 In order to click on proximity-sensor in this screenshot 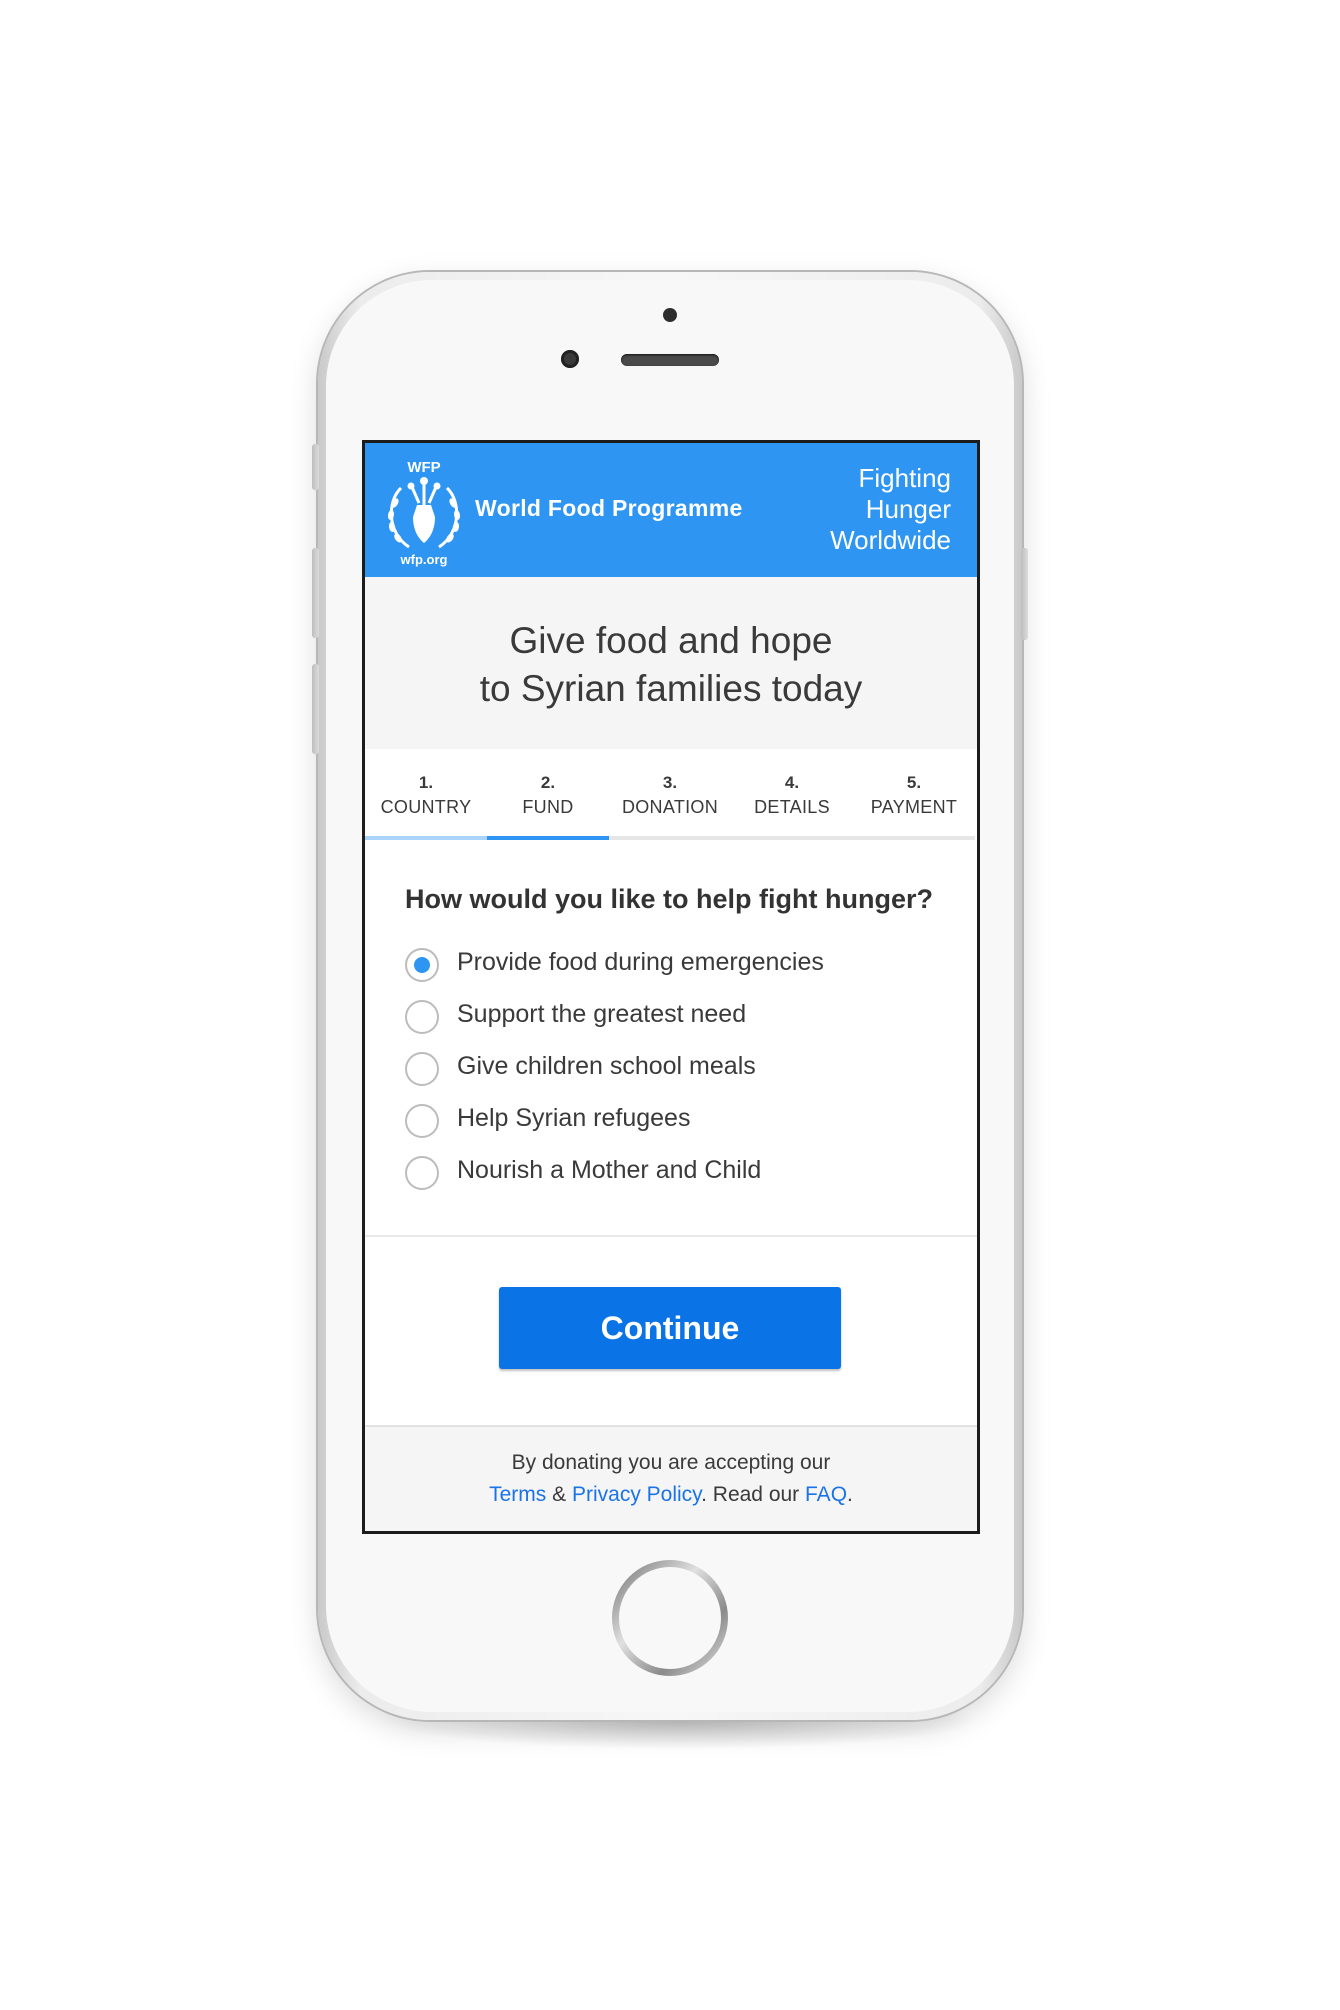, I will do `click(670, 315)`.